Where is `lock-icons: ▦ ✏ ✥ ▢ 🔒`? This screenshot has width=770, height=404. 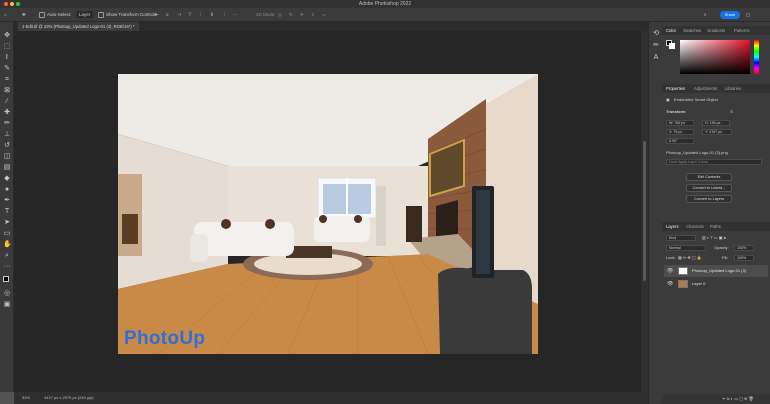
lock-icons: ▦ ✏ ✥ ▢ 🔒 is located at coordinates (690, 258).